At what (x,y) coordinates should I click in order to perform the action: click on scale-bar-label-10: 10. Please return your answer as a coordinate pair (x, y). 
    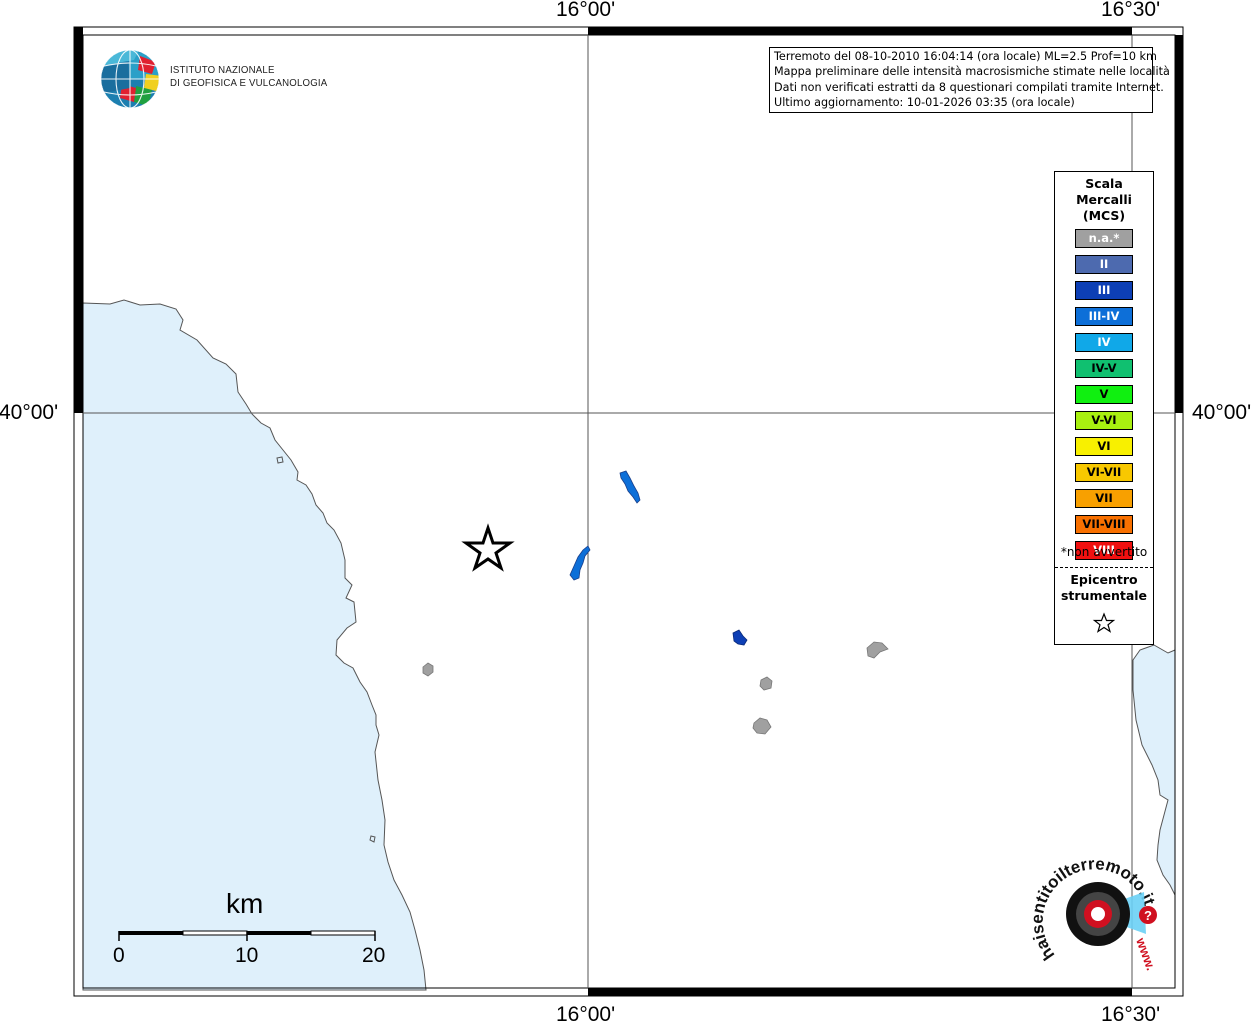
    Looking at the image, I should click on (247, 955).